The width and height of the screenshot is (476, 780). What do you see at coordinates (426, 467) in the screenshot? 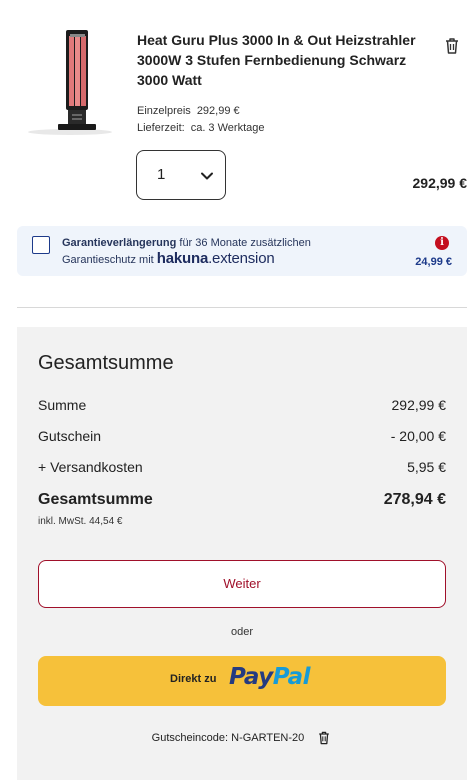
I see `row-amount: 5,95 €` at bounding box center [426, 467].